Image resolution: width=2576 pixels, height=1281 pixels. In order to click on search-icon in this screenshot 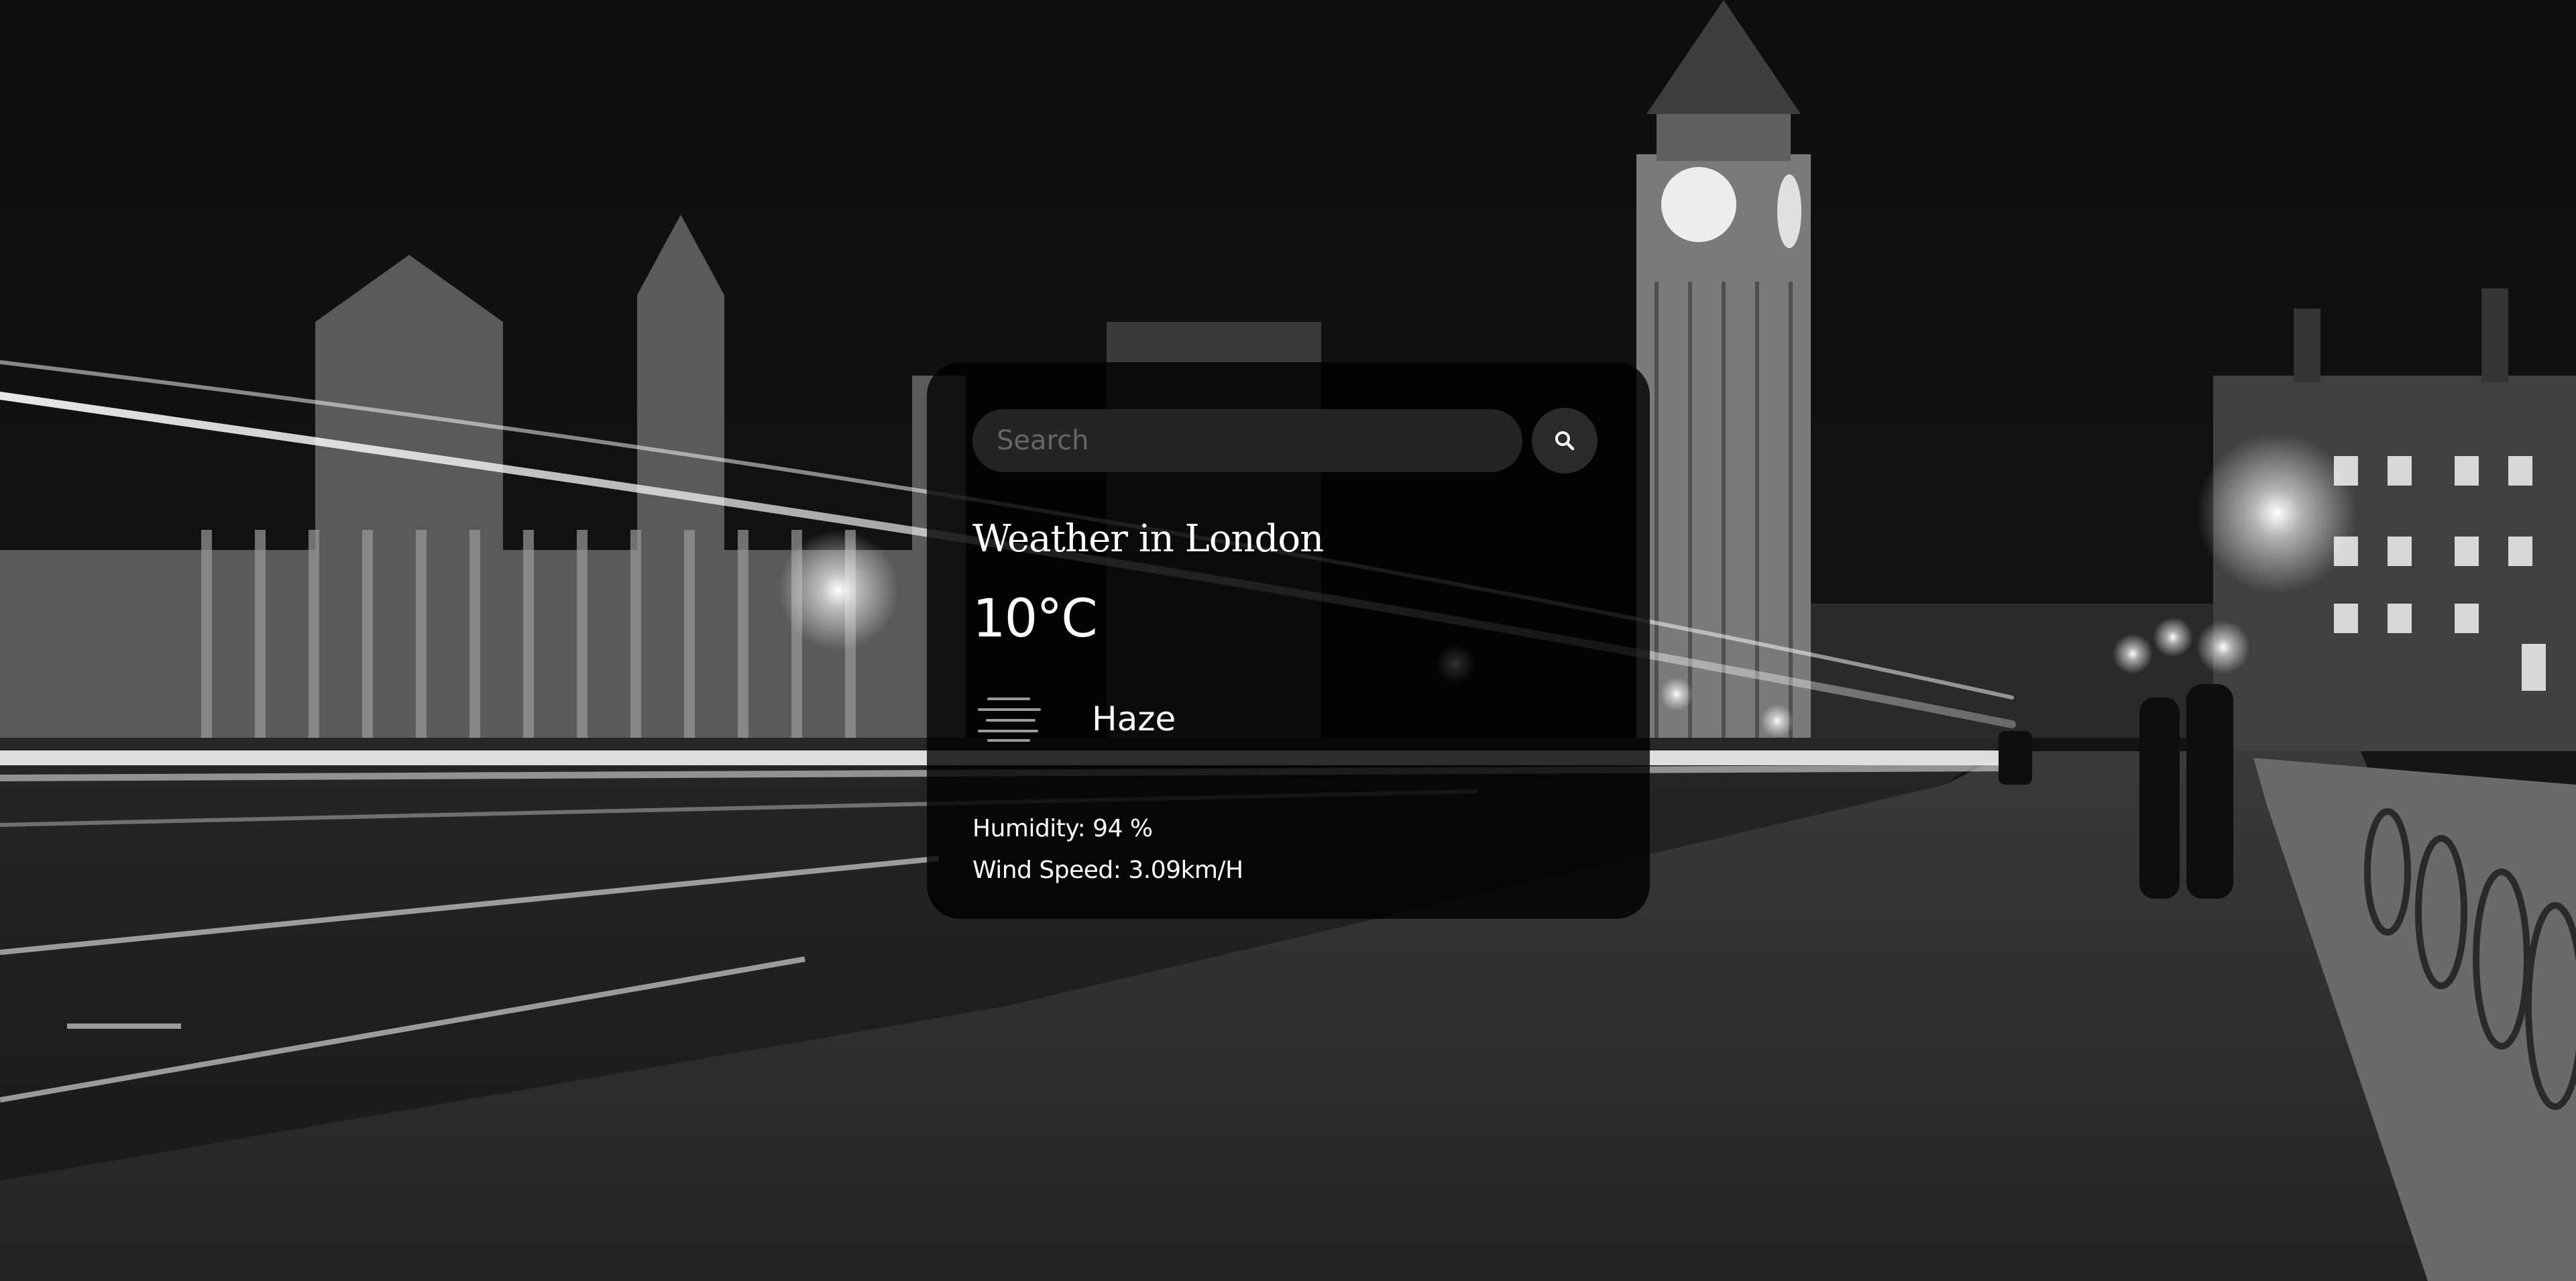, I will do `click(1565, 441)`.